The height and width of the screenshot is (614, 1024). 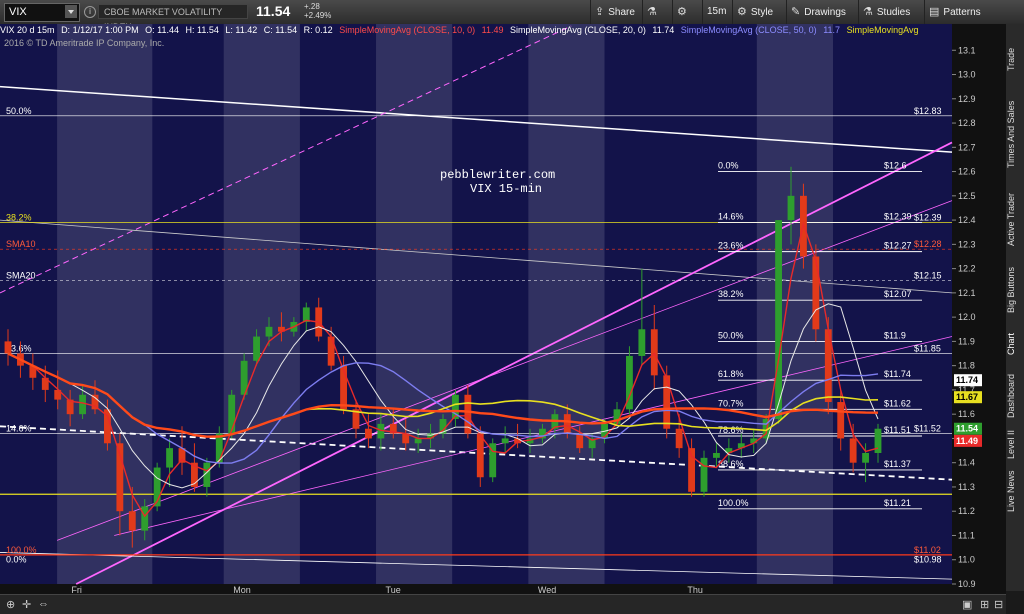 I want to click on level-label-left: 0.0%, so click(x=16, y=560).